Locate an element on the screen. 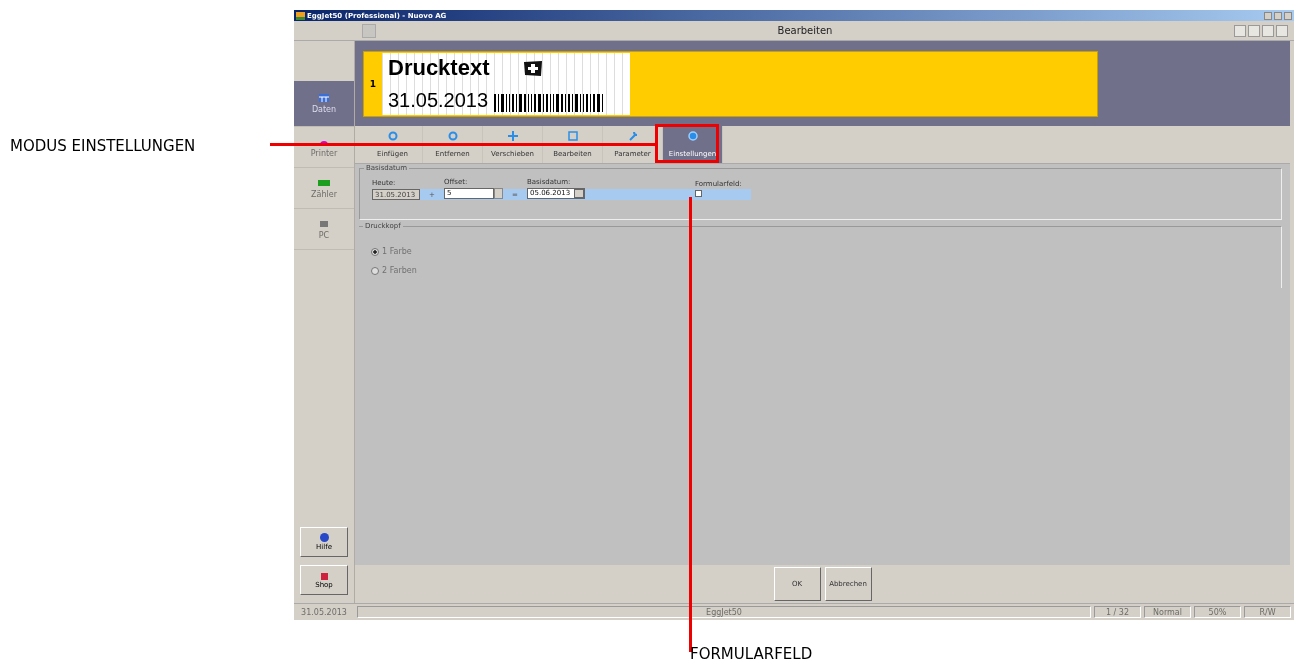 The height and width of the screenshot is (668, 1298). line-number: 1 is located at coordinates (373, 83).